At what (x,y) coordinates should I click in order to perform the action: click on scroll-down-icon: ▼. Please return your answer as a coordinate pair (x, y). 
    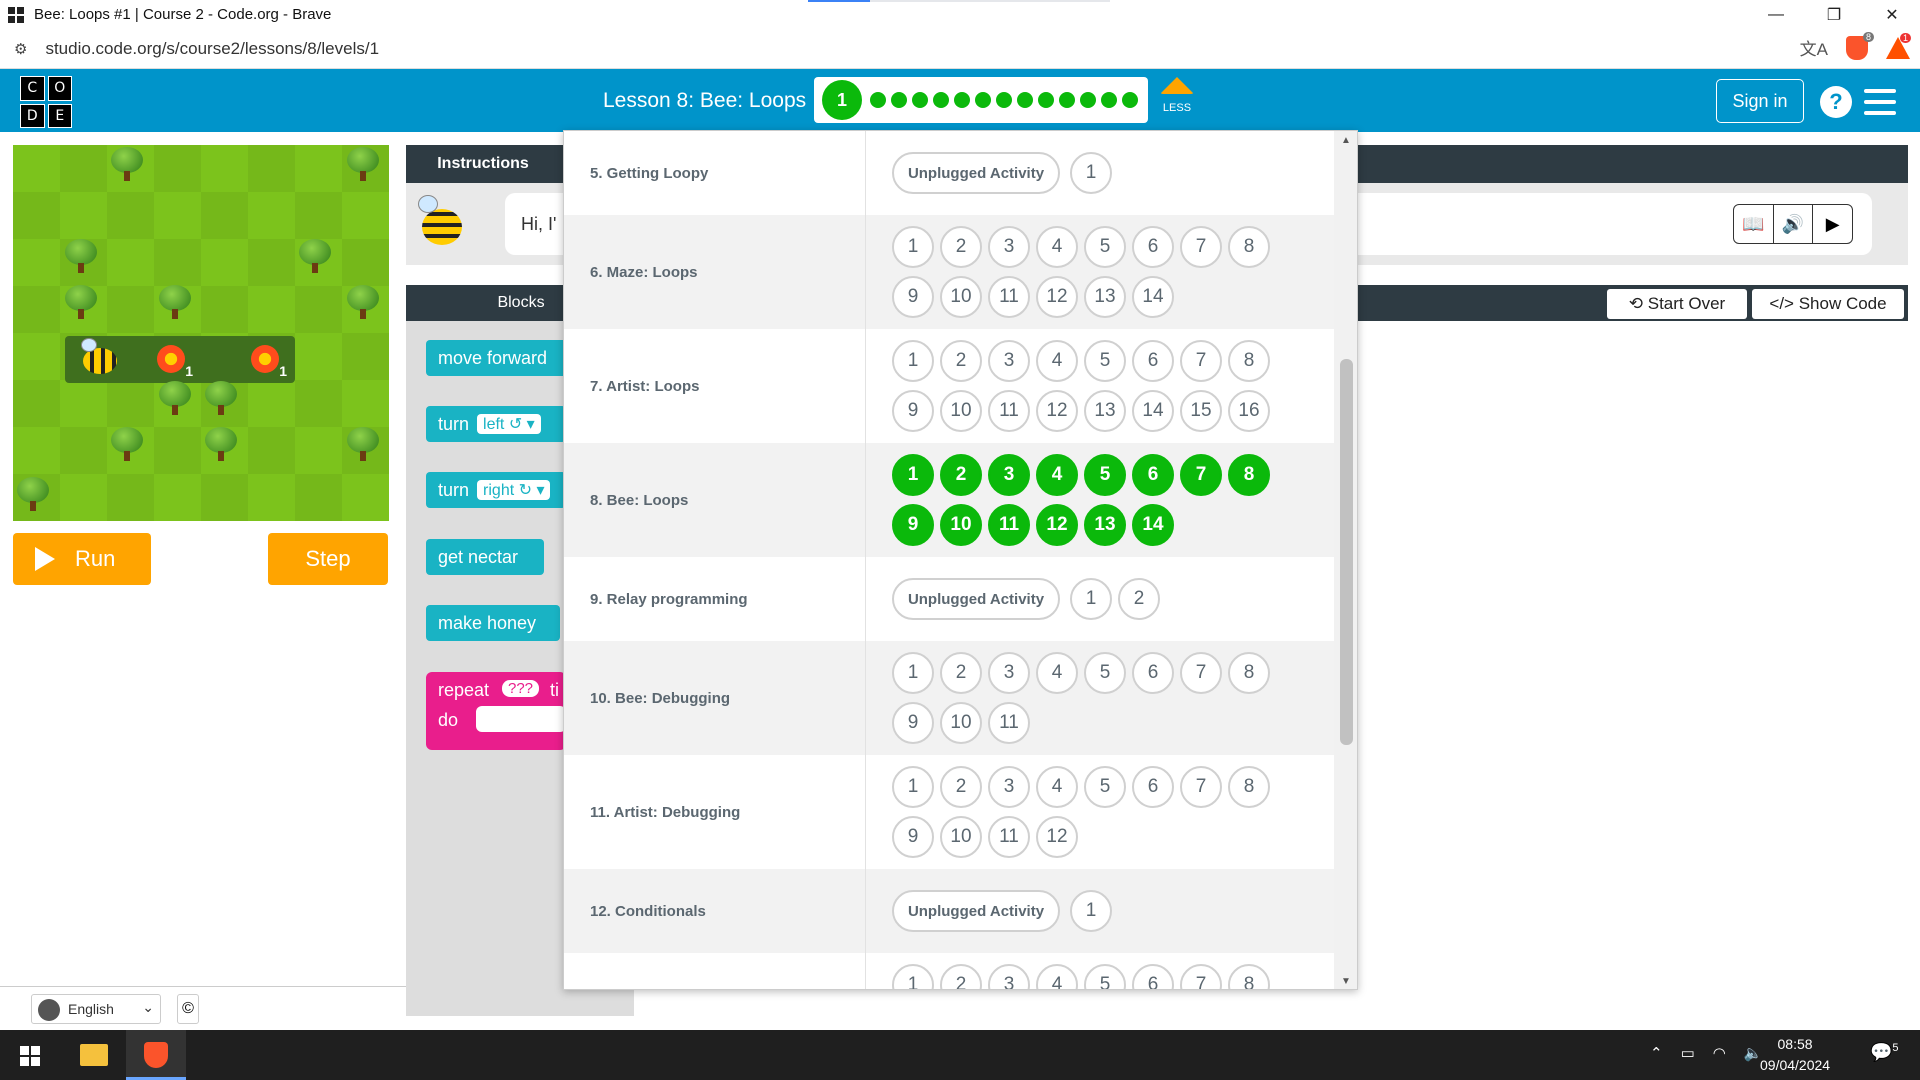
    Looking at the image, I should click on (1346, 981).